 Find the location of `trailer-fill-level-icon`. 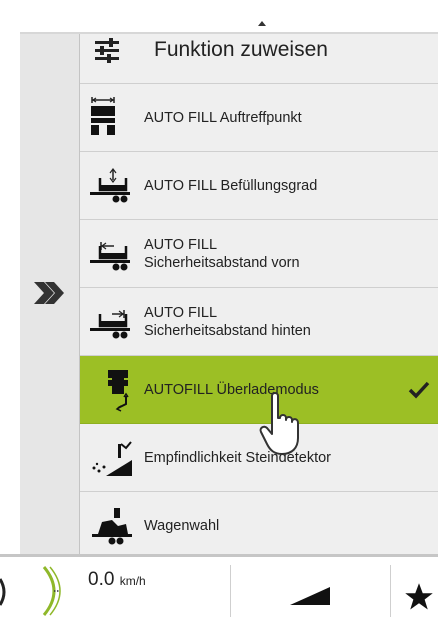

trailer-fill-level-icon is located at coordinates (110, 185).